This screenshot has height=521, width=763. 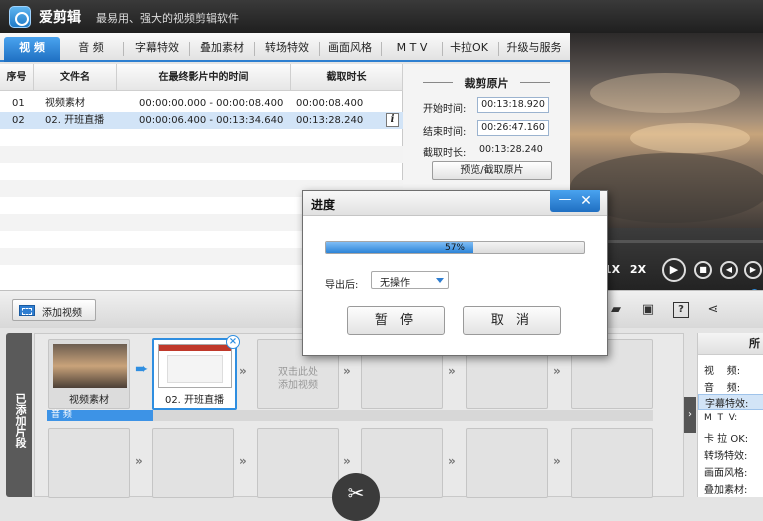 I want to click on info-row-subtitle: 字幕特效:, so click(x=730, y=402).